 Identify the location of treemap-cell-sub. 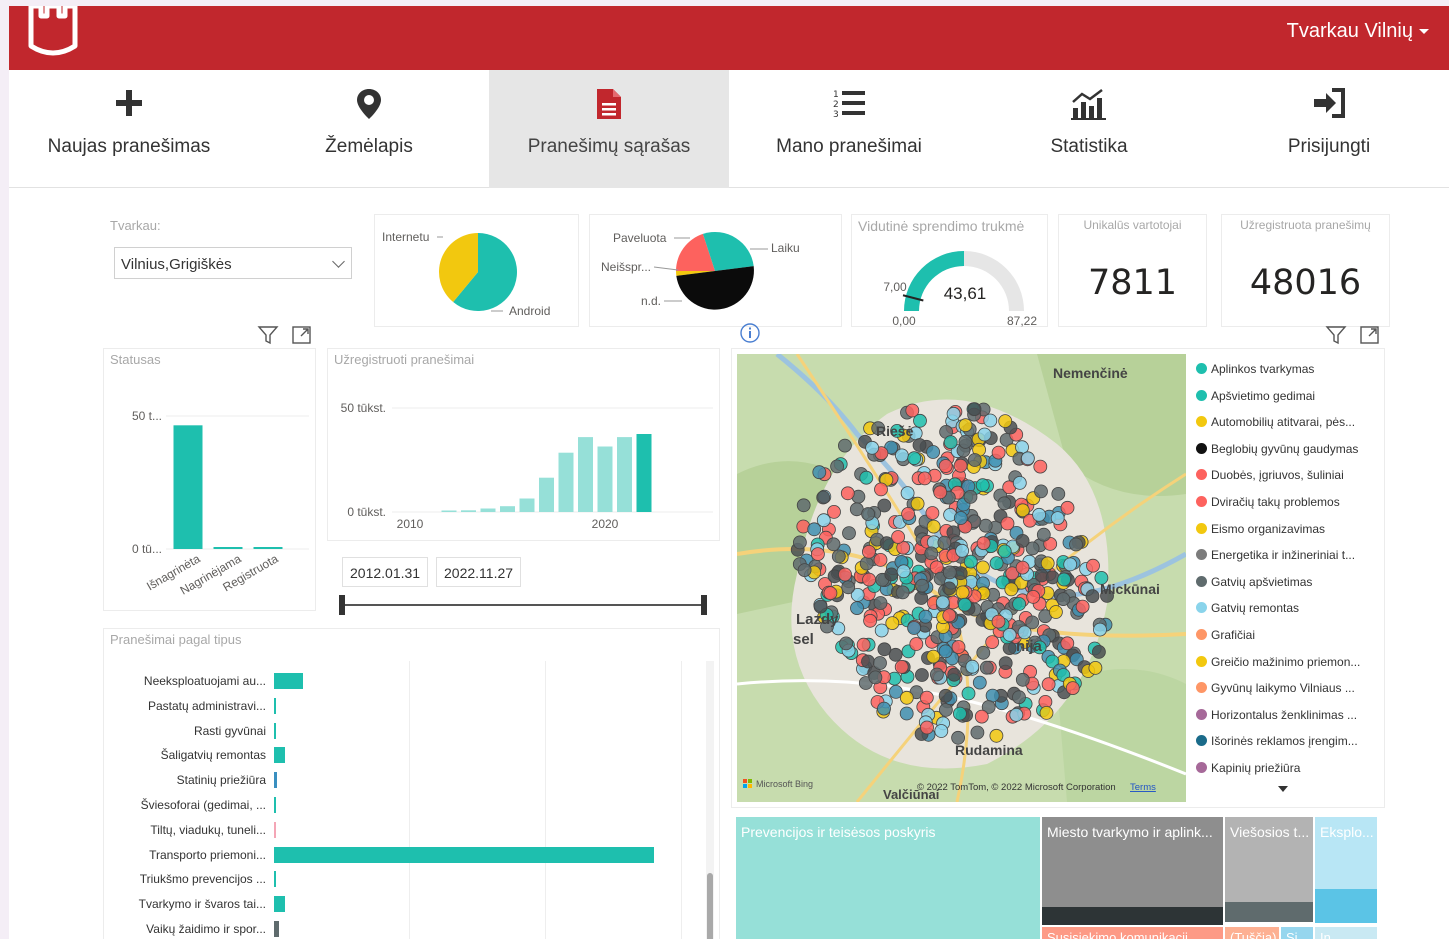
(1269, 912).